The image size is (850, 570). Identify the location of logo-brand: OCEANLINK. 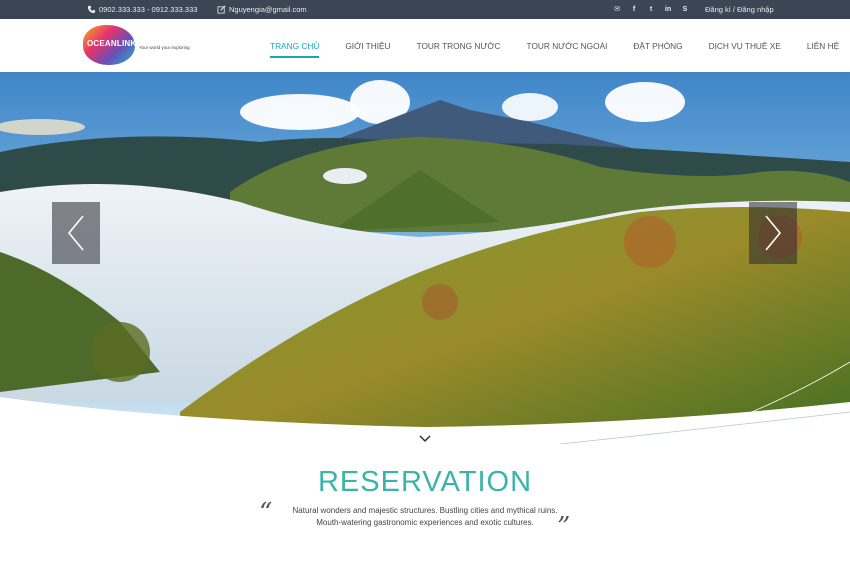
(112, 43).